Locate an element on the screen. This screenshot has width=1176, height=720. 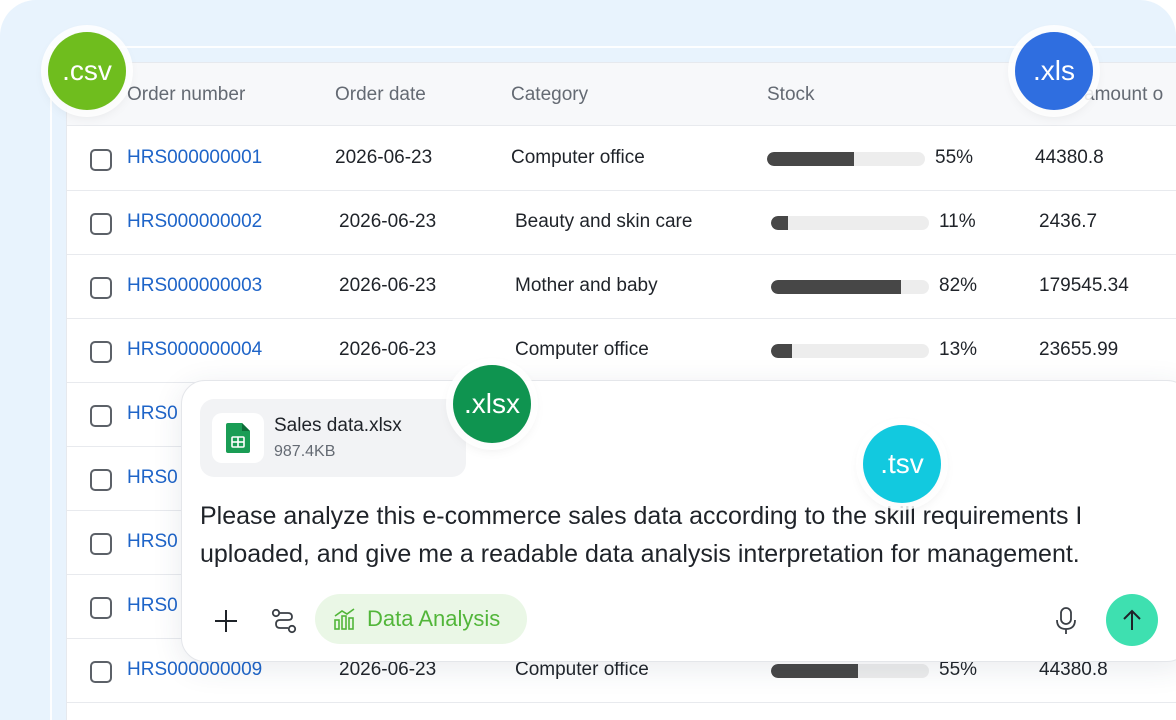
amount: 179545.34 is located at coordinates (1084, 285).